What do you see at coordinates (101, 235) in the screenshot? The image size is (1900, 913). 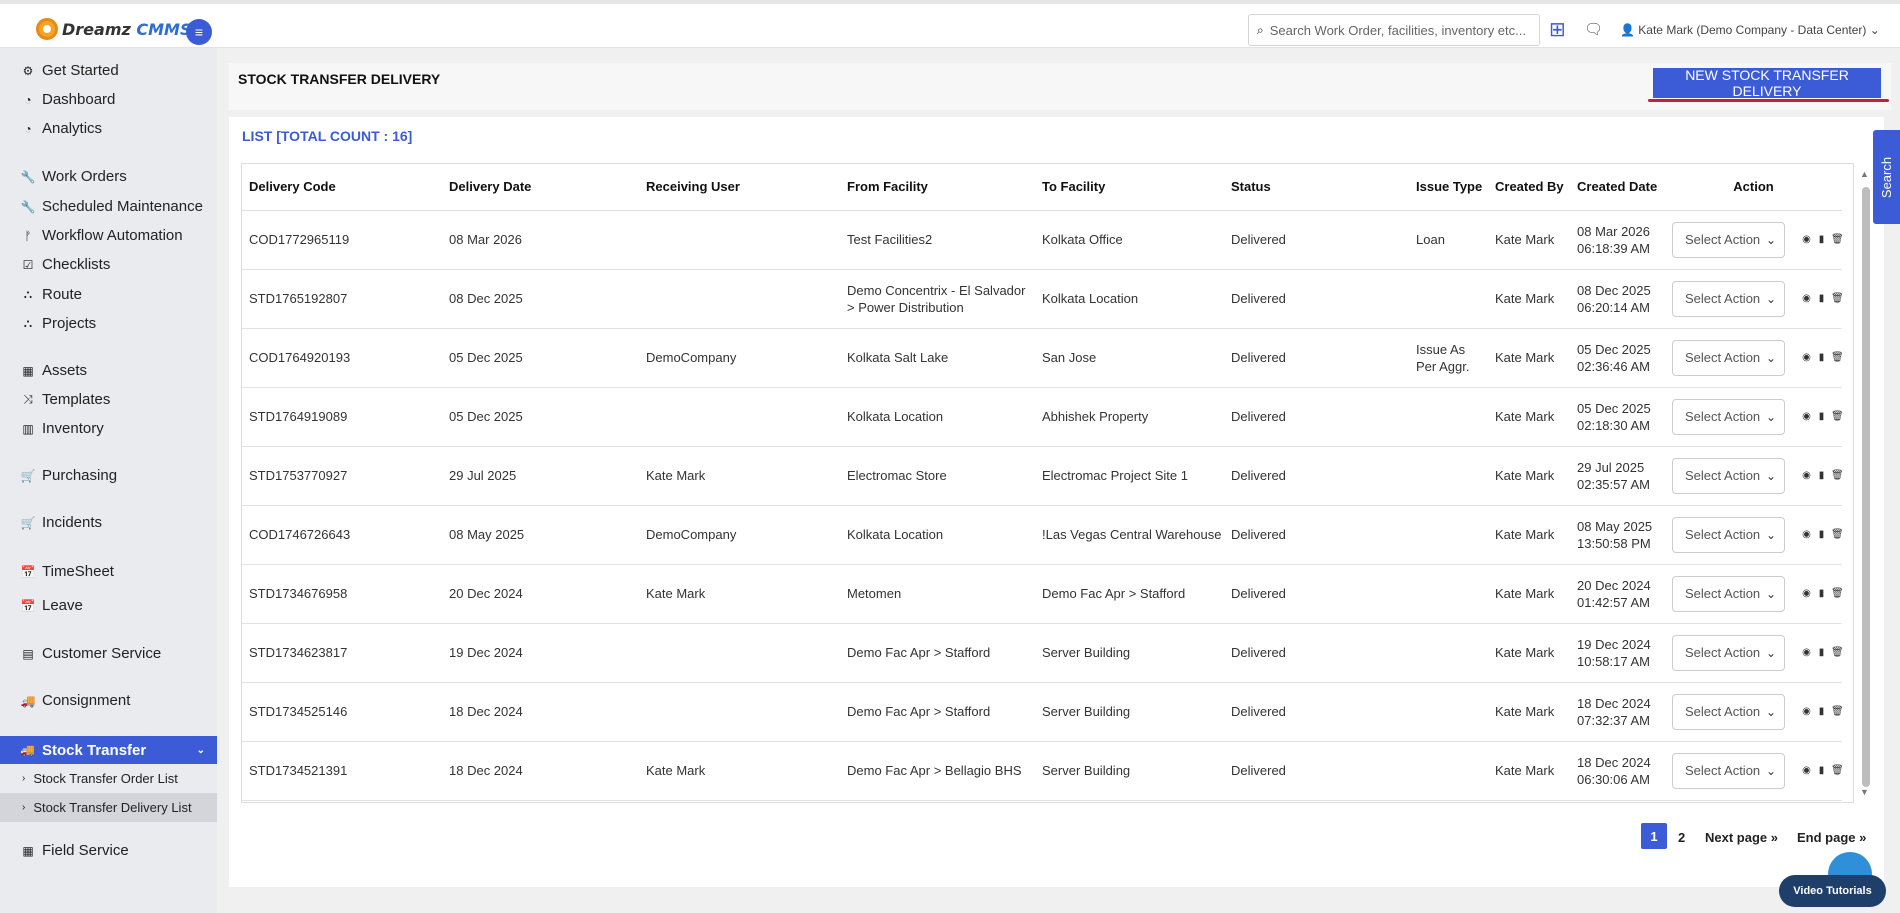 I see `sidebar-item-workflow-automation: ᚠ Workflow Automation` at bounding box center [101, 235].